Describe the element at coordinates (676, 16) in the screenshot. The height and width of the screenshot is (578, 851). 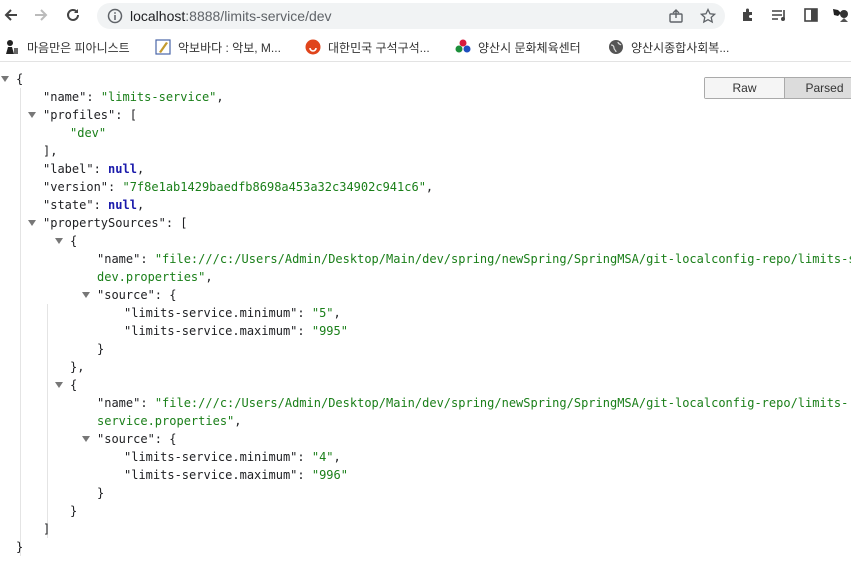
I see `share-icon` at that location.